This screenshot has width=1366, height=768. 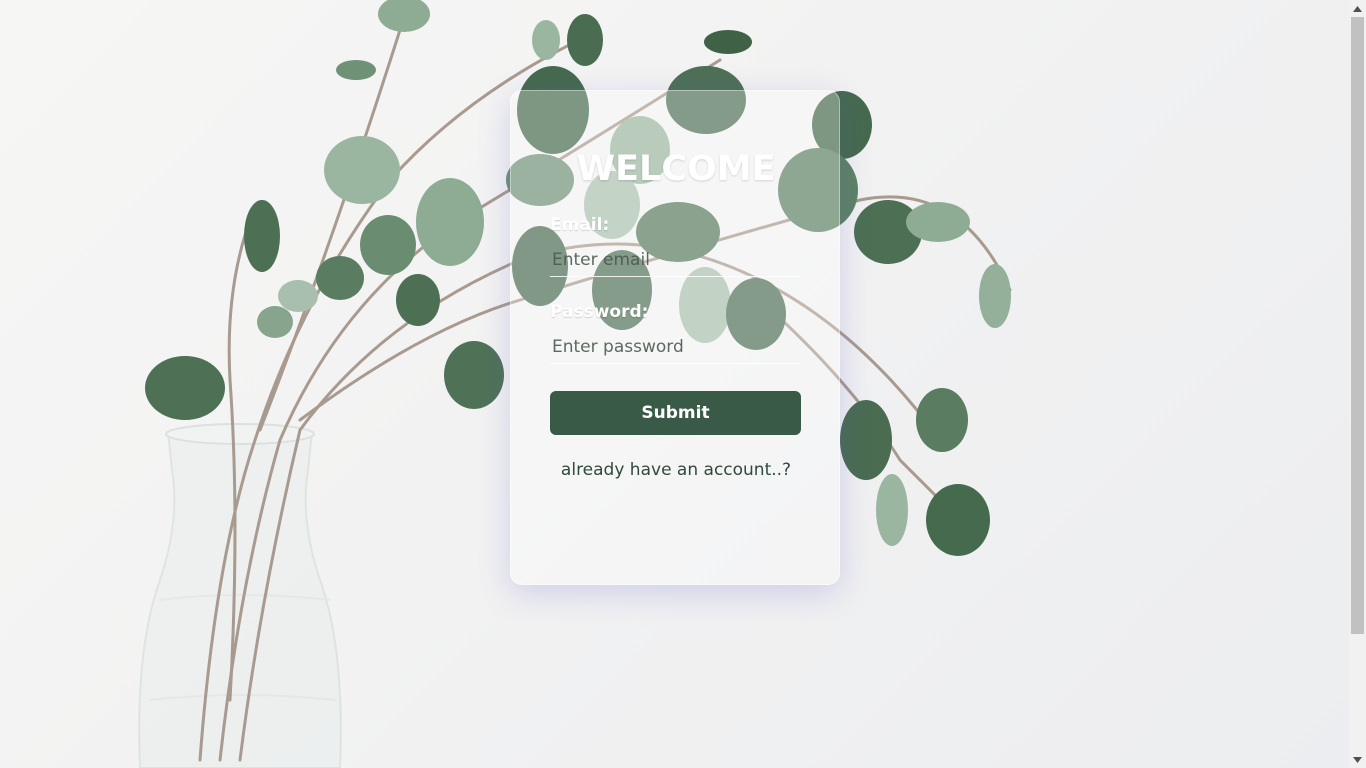 I want to click on scroll-up-icon, so click(x=1357, y=8).